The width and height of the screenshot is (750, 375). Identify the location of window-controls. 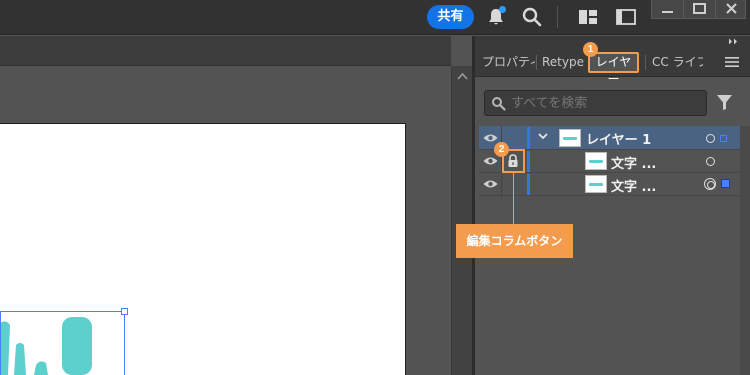
(698, 9).